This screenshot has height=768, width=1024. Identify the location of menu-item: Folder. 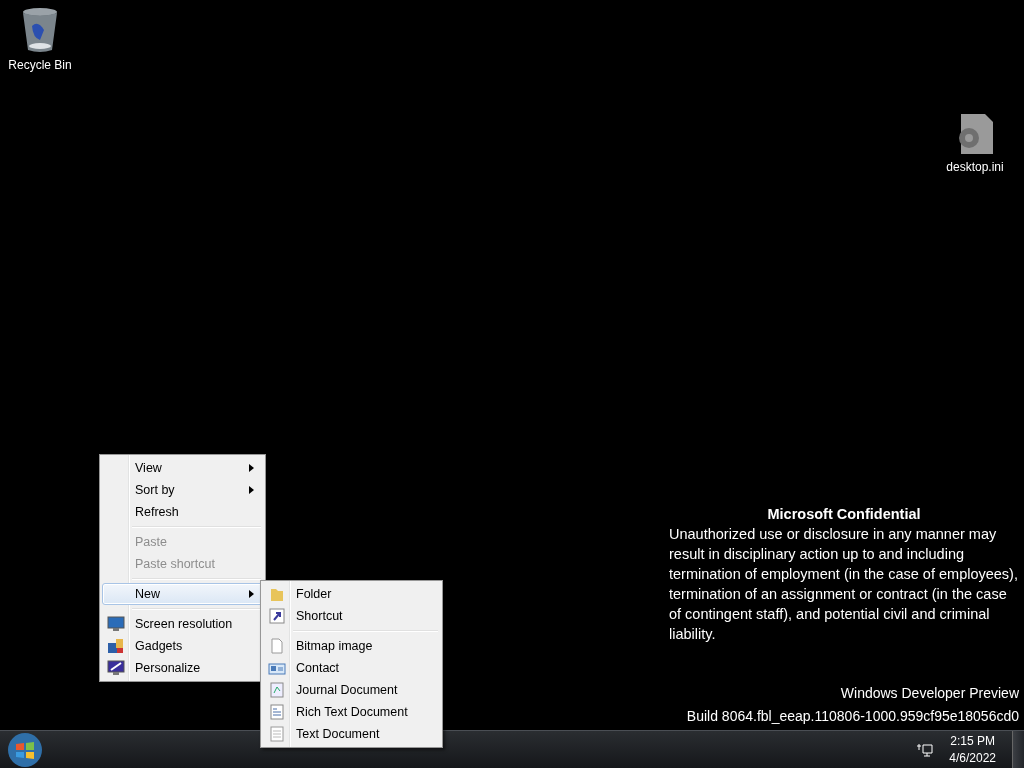
(351, 594).